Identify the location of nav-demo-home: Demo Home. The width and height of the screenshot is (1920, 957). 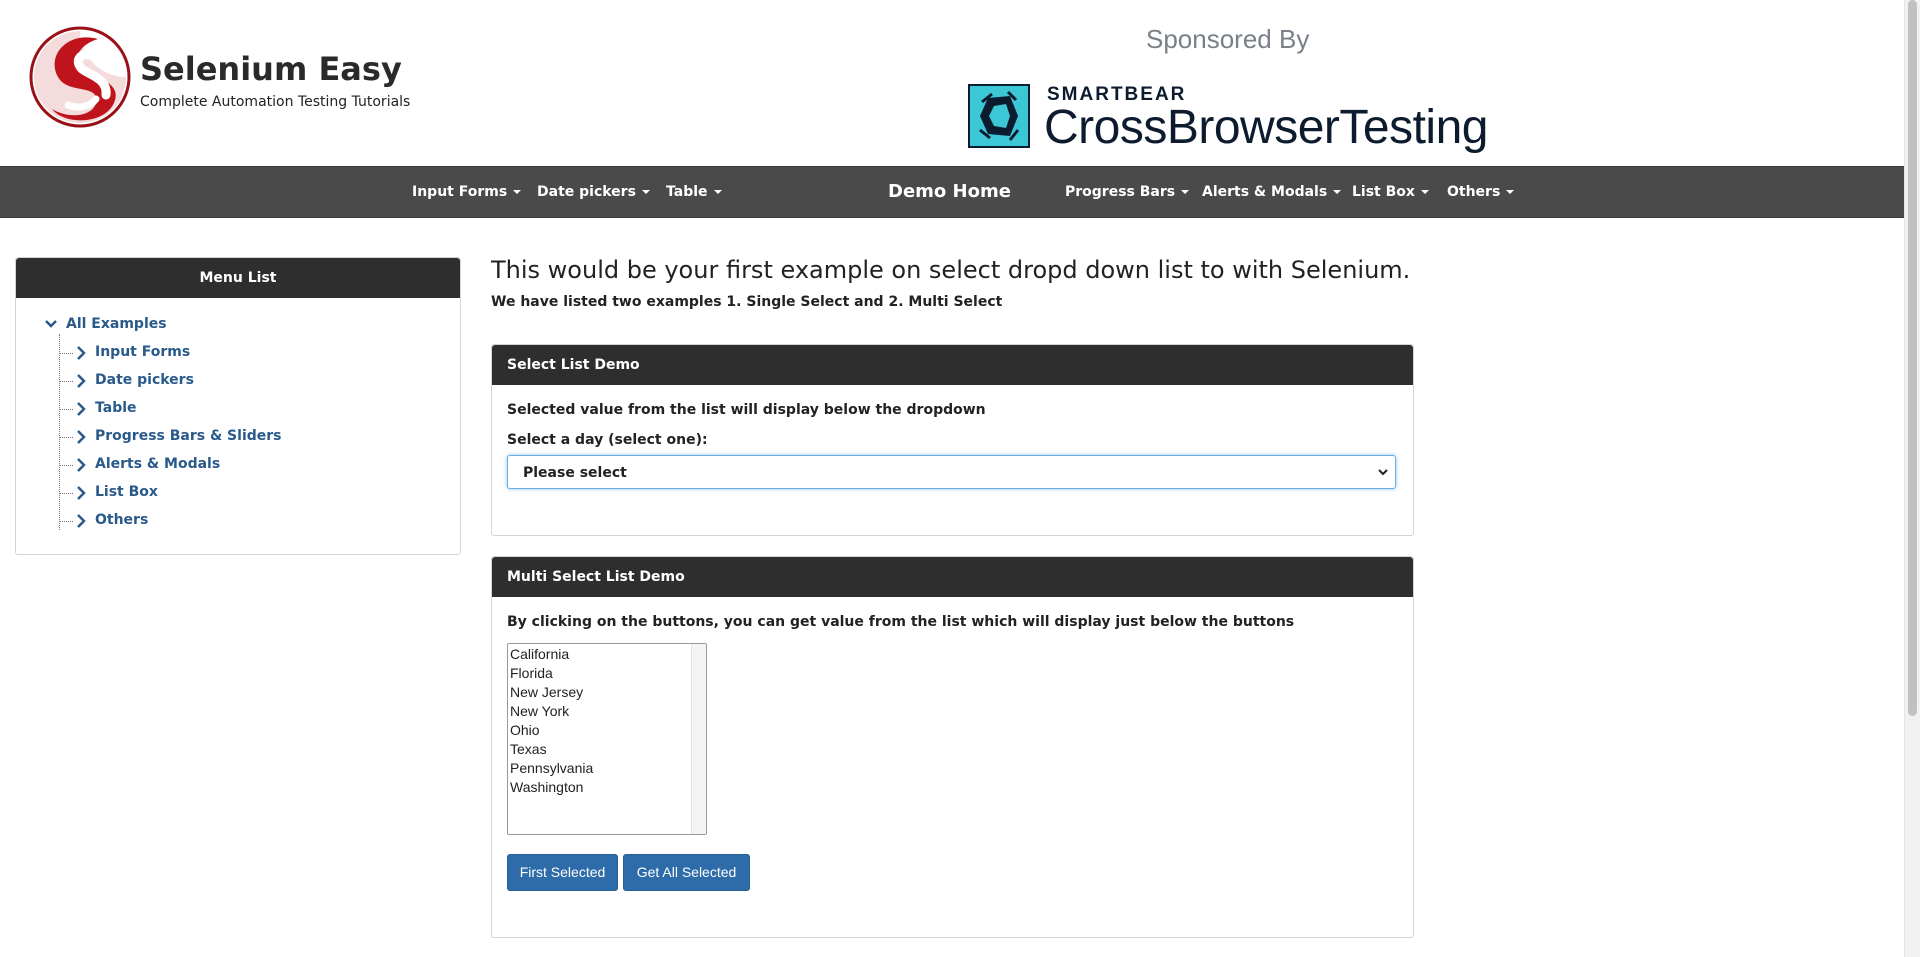
(949, 192).